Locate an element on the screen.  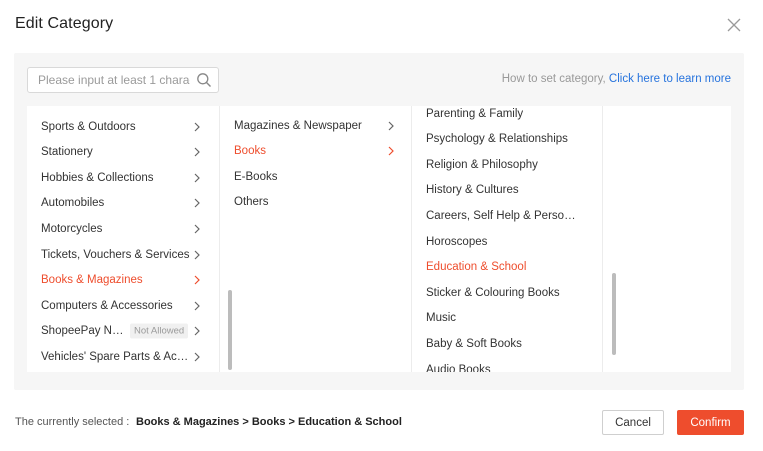
category-item: Religion & Philosophy is located at coordinates (507, 164).